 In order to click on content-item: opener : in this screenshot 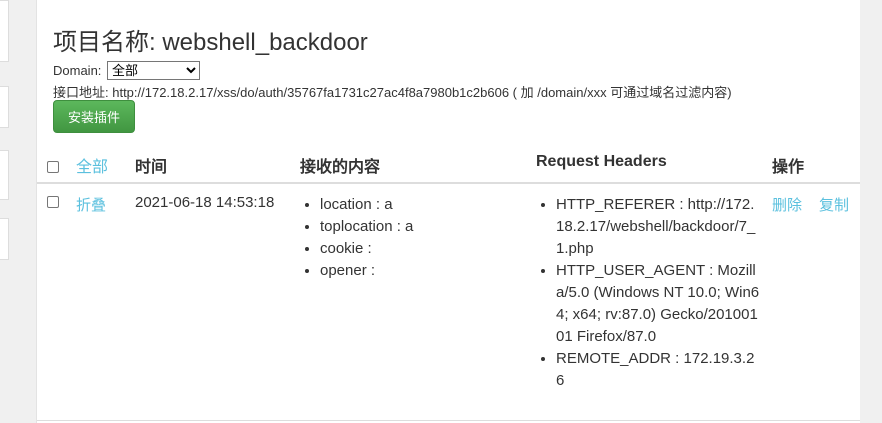, I will do `click(420, 271)`.